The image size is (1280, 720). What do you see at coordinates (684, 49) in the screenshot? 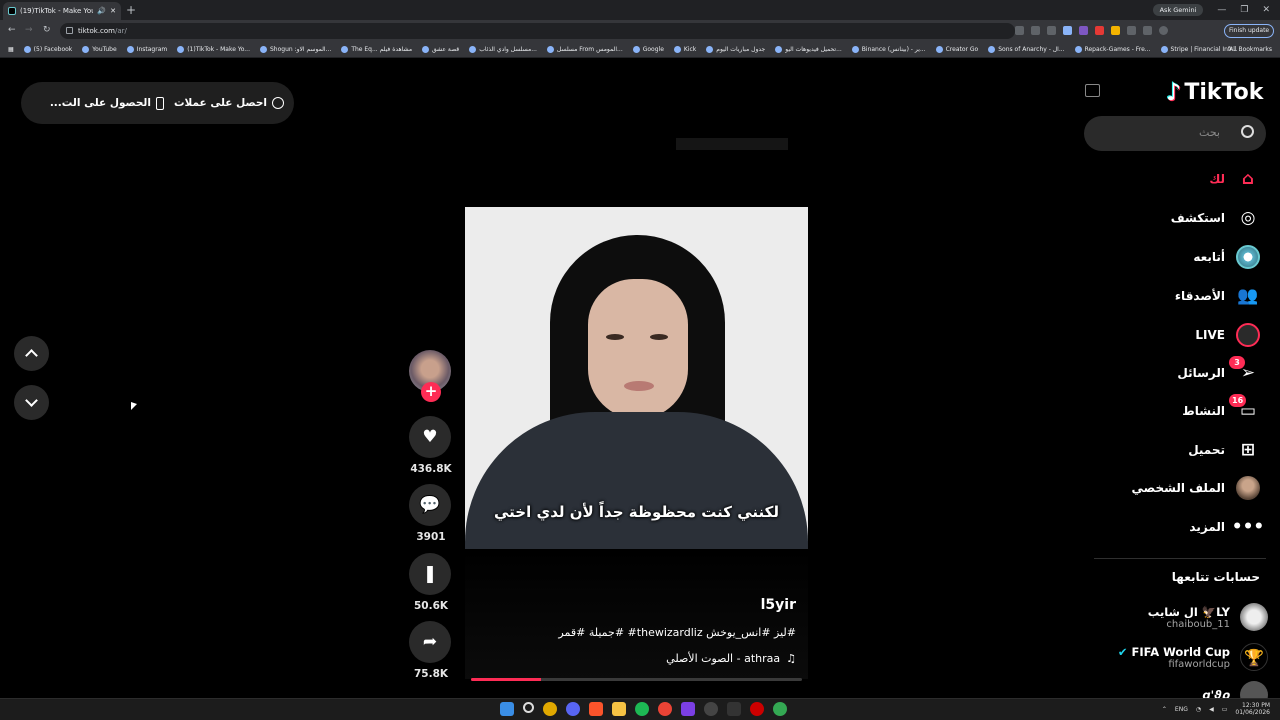
I see `bookmark-item: Kick` at bounding box center [684, 49].